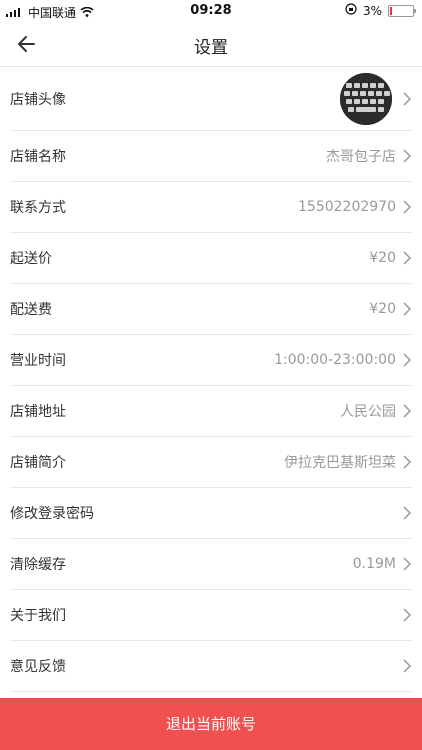  I want to click on row-label: 关于我们, so click(38, 616).